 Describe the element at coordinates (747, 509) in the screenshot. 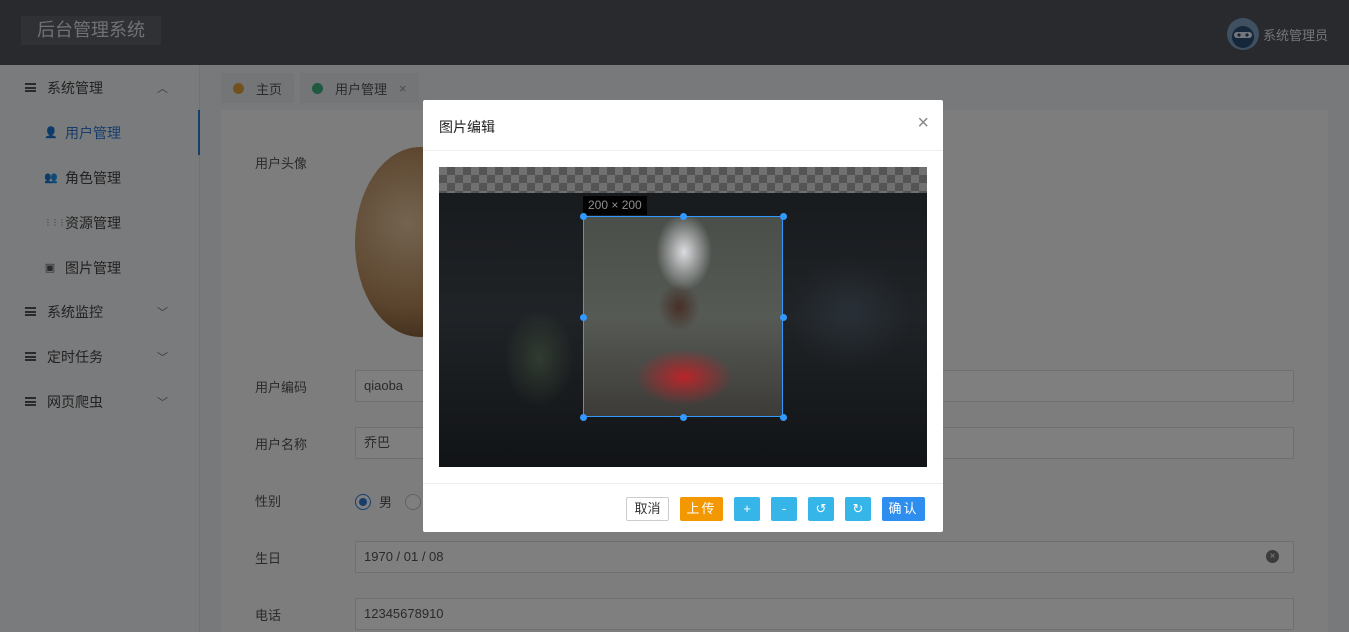

I see `zoom-in-button: +` at that location.